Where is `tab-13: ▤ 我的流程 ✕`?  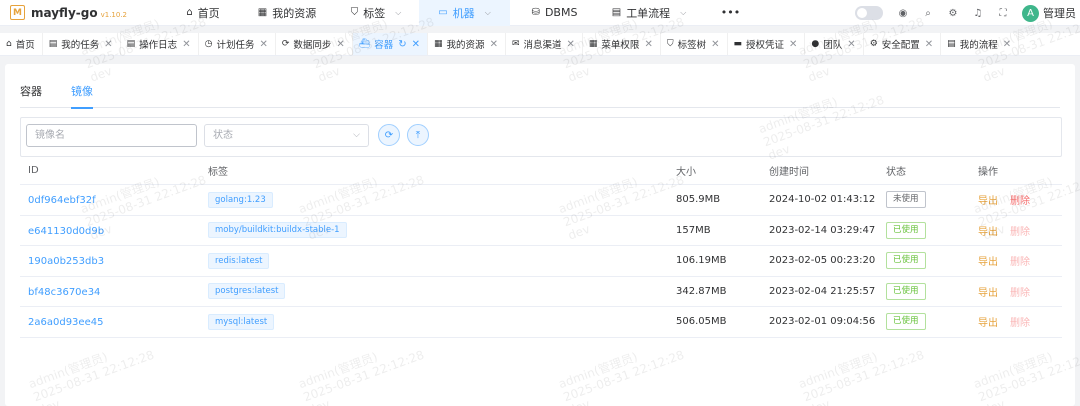 tab-13: ▤ 我的流程 ✕ is located at coordinates (980, 44).